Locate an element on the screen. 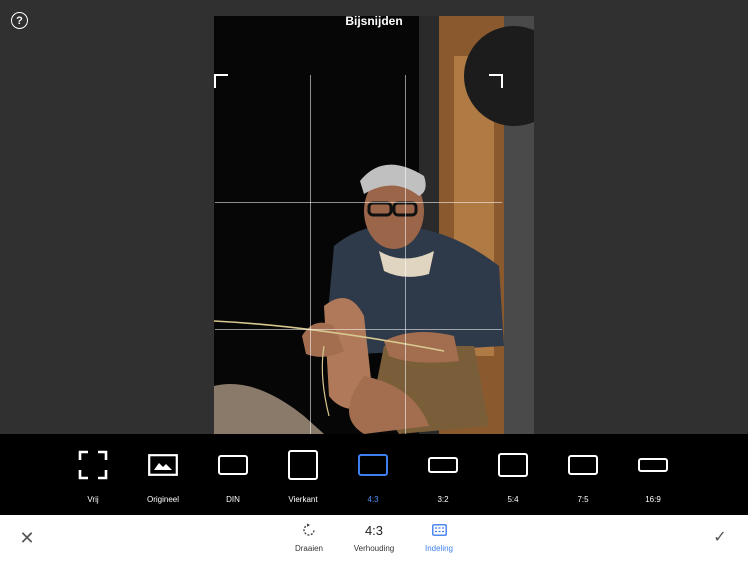 The height and width of the screenshot is (561, 748). check-icon: ✓ is located at coordinates (720, 537).